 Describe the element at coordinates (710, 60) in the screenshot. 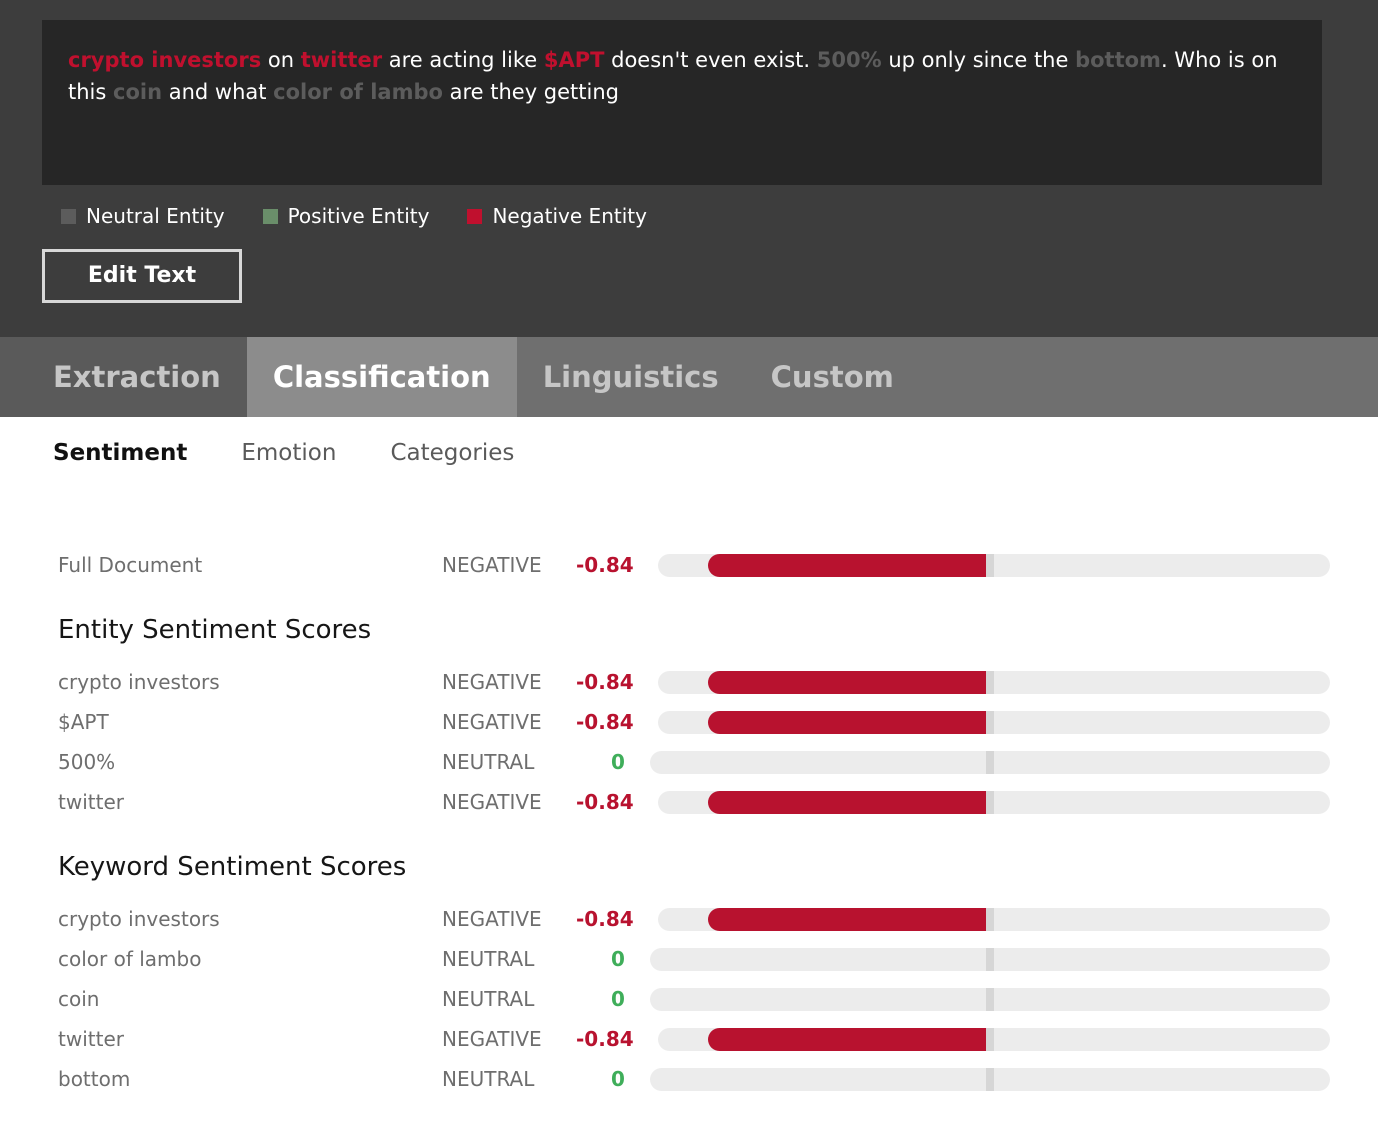

I see `text-segment: doesn't even exist.` at that location.